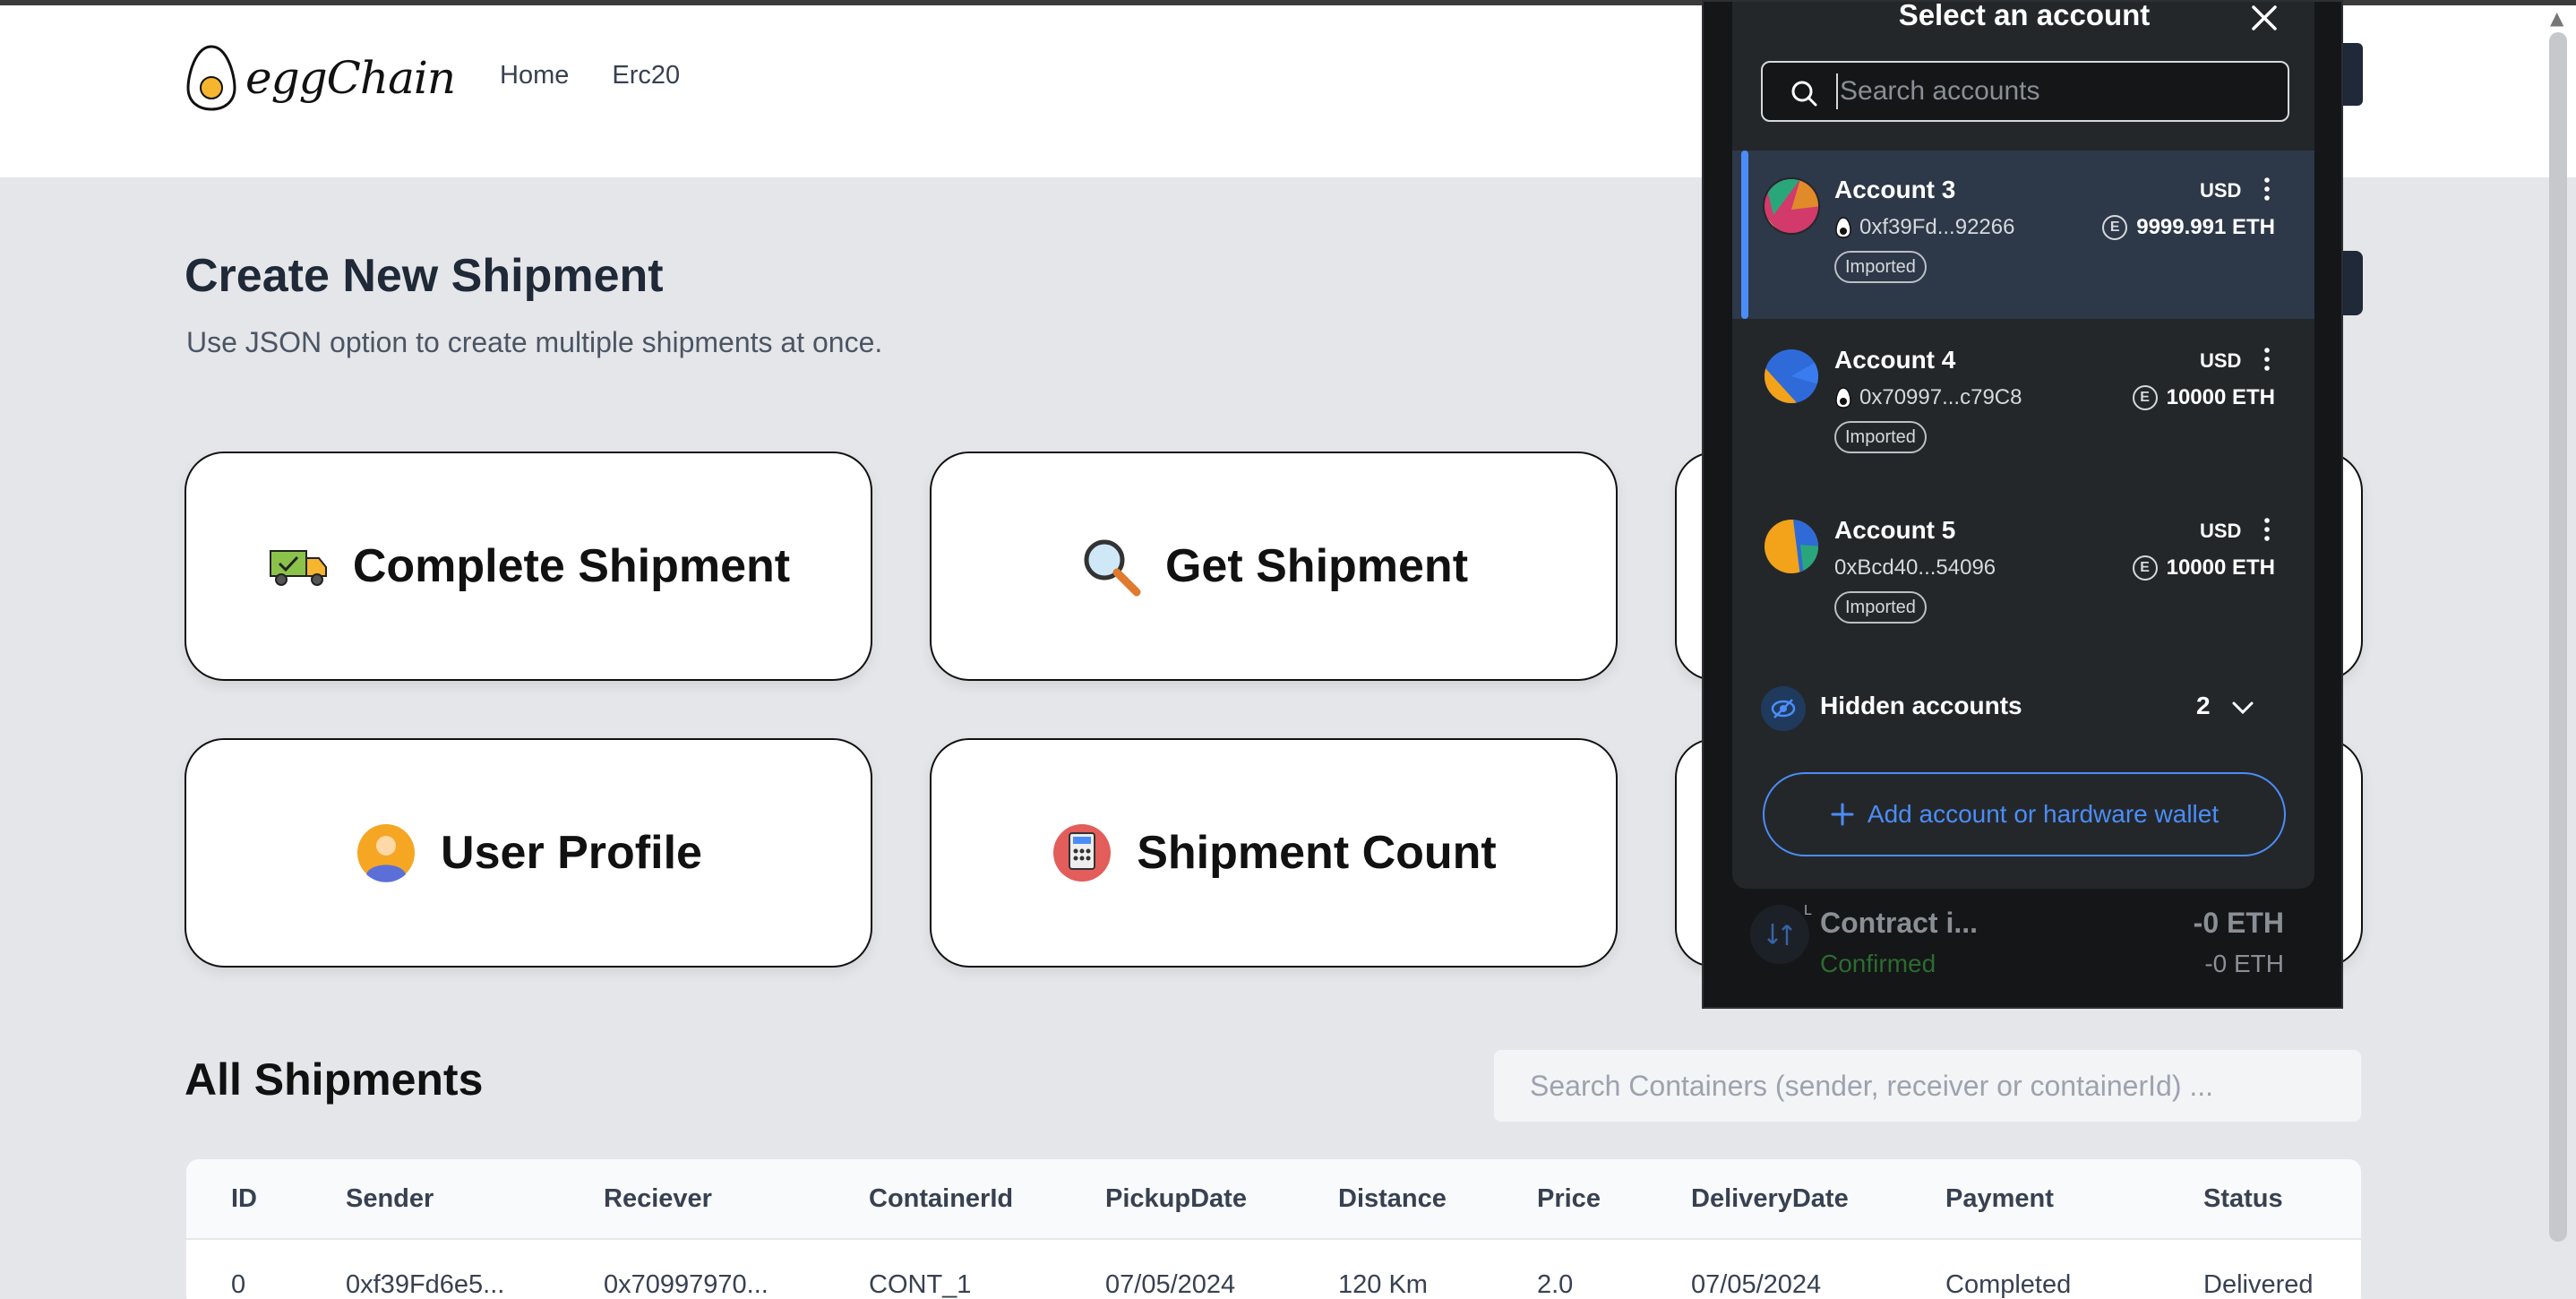 The height and width of the screenshot is (1299, 2576). I want to click on user-avatar-icon, so click(386, 853).